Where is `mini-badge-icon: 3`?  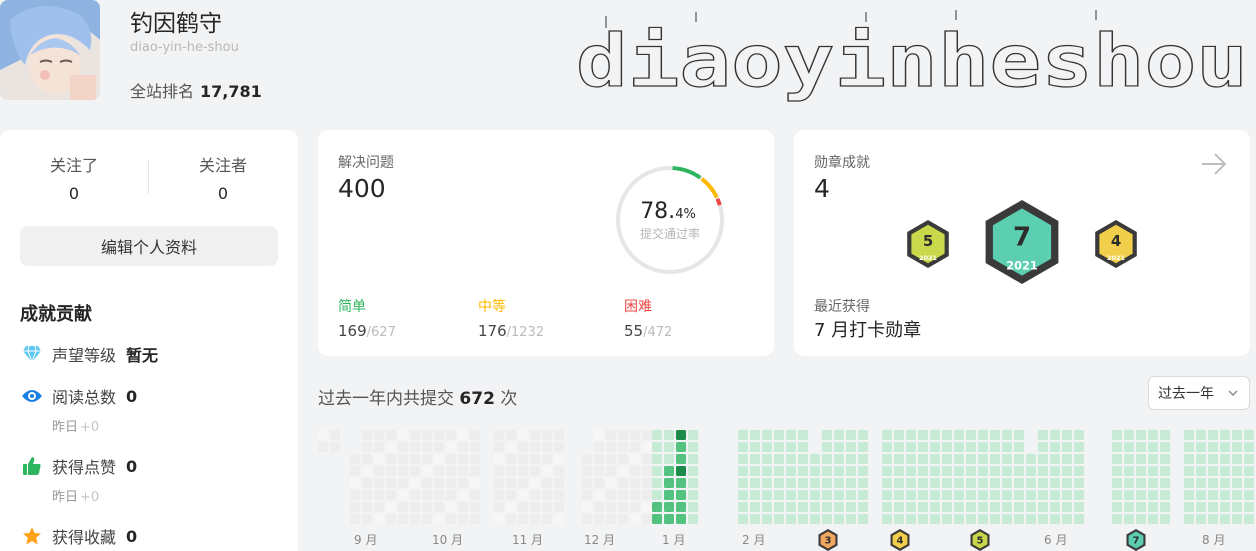 mini-badge-icon: 3 is located at coordinates (828, 539).